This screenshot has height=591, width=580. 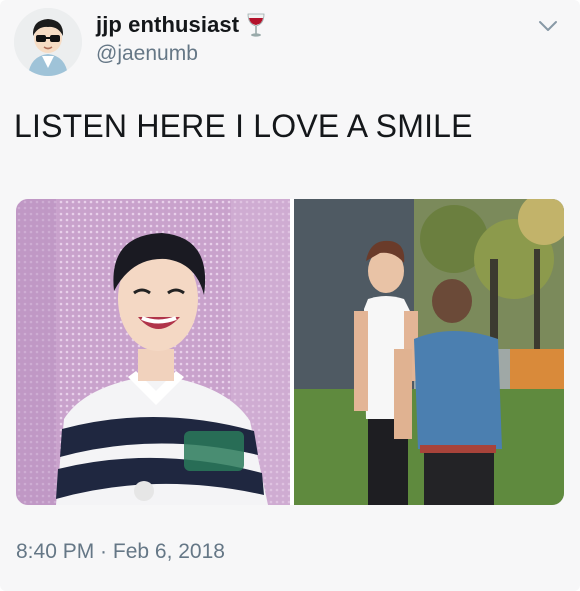 I want to click on tweet-text: LISTEN HERE I LOVE A SMILE, so click(x=243, y=126).